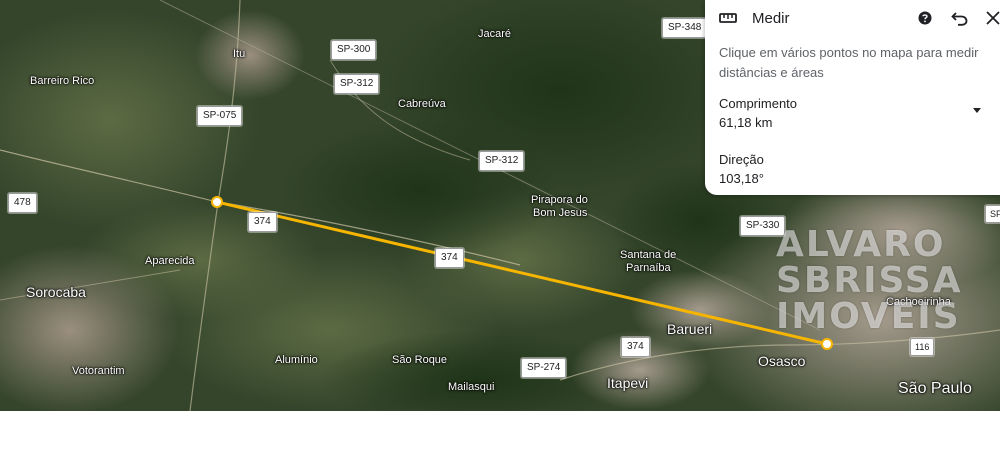 The width and height of the screenshot is (1000, 453). I want to click on length-label: Comprimento, so click(758, 103).